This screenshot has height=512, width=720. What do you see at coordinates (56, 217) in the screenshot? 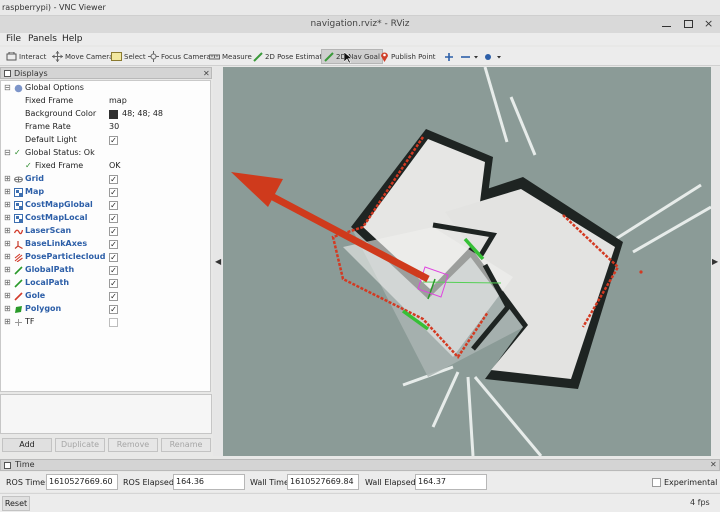
I see `display-item-label: CostMapLocal` at bounding box center [56, 217].